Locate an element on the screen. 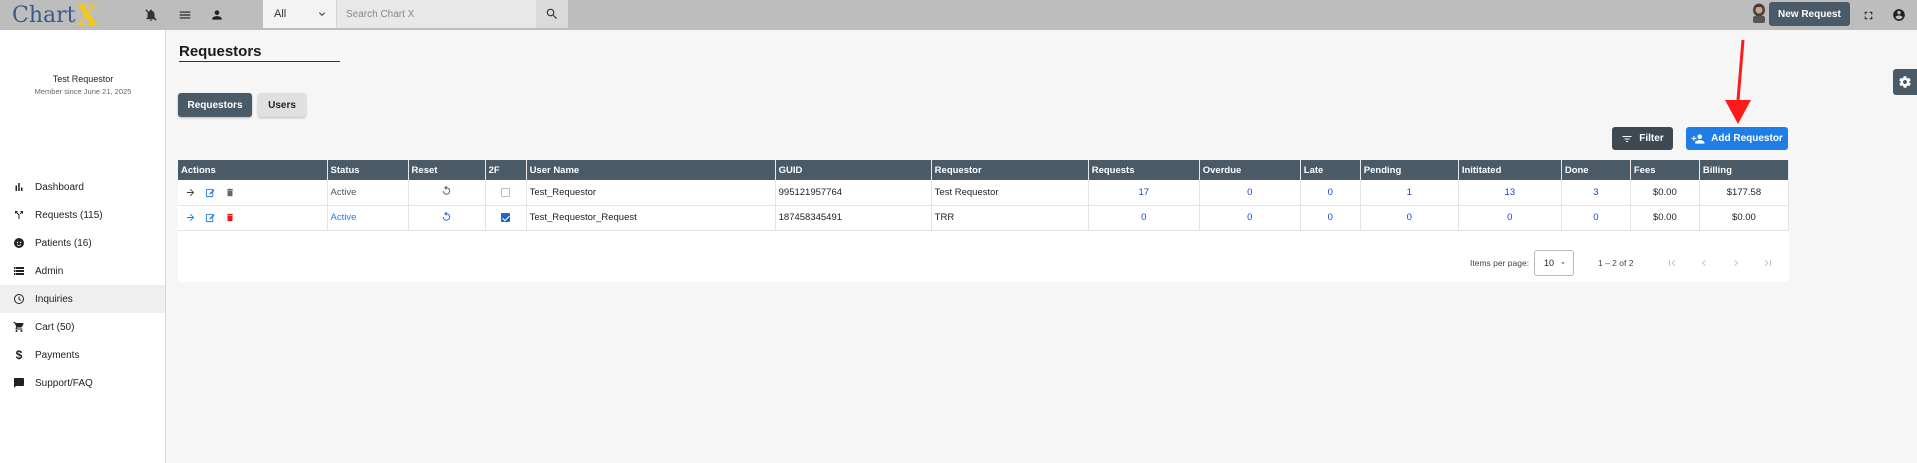 This screenshot has height=463, width=1917. sidebar-item-patients: Patients (16) is located at coordinates (82, 243).